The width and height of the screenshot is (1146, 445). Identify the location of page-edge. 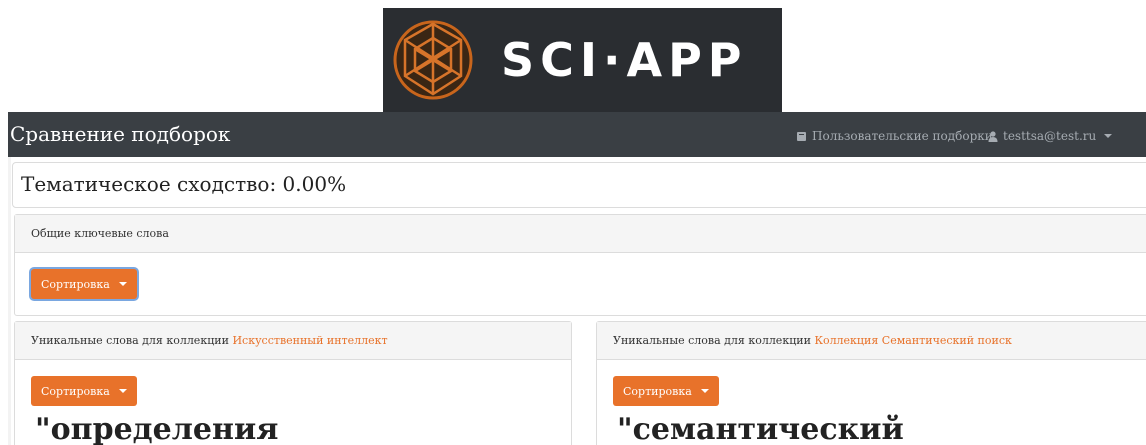
(9, 301).